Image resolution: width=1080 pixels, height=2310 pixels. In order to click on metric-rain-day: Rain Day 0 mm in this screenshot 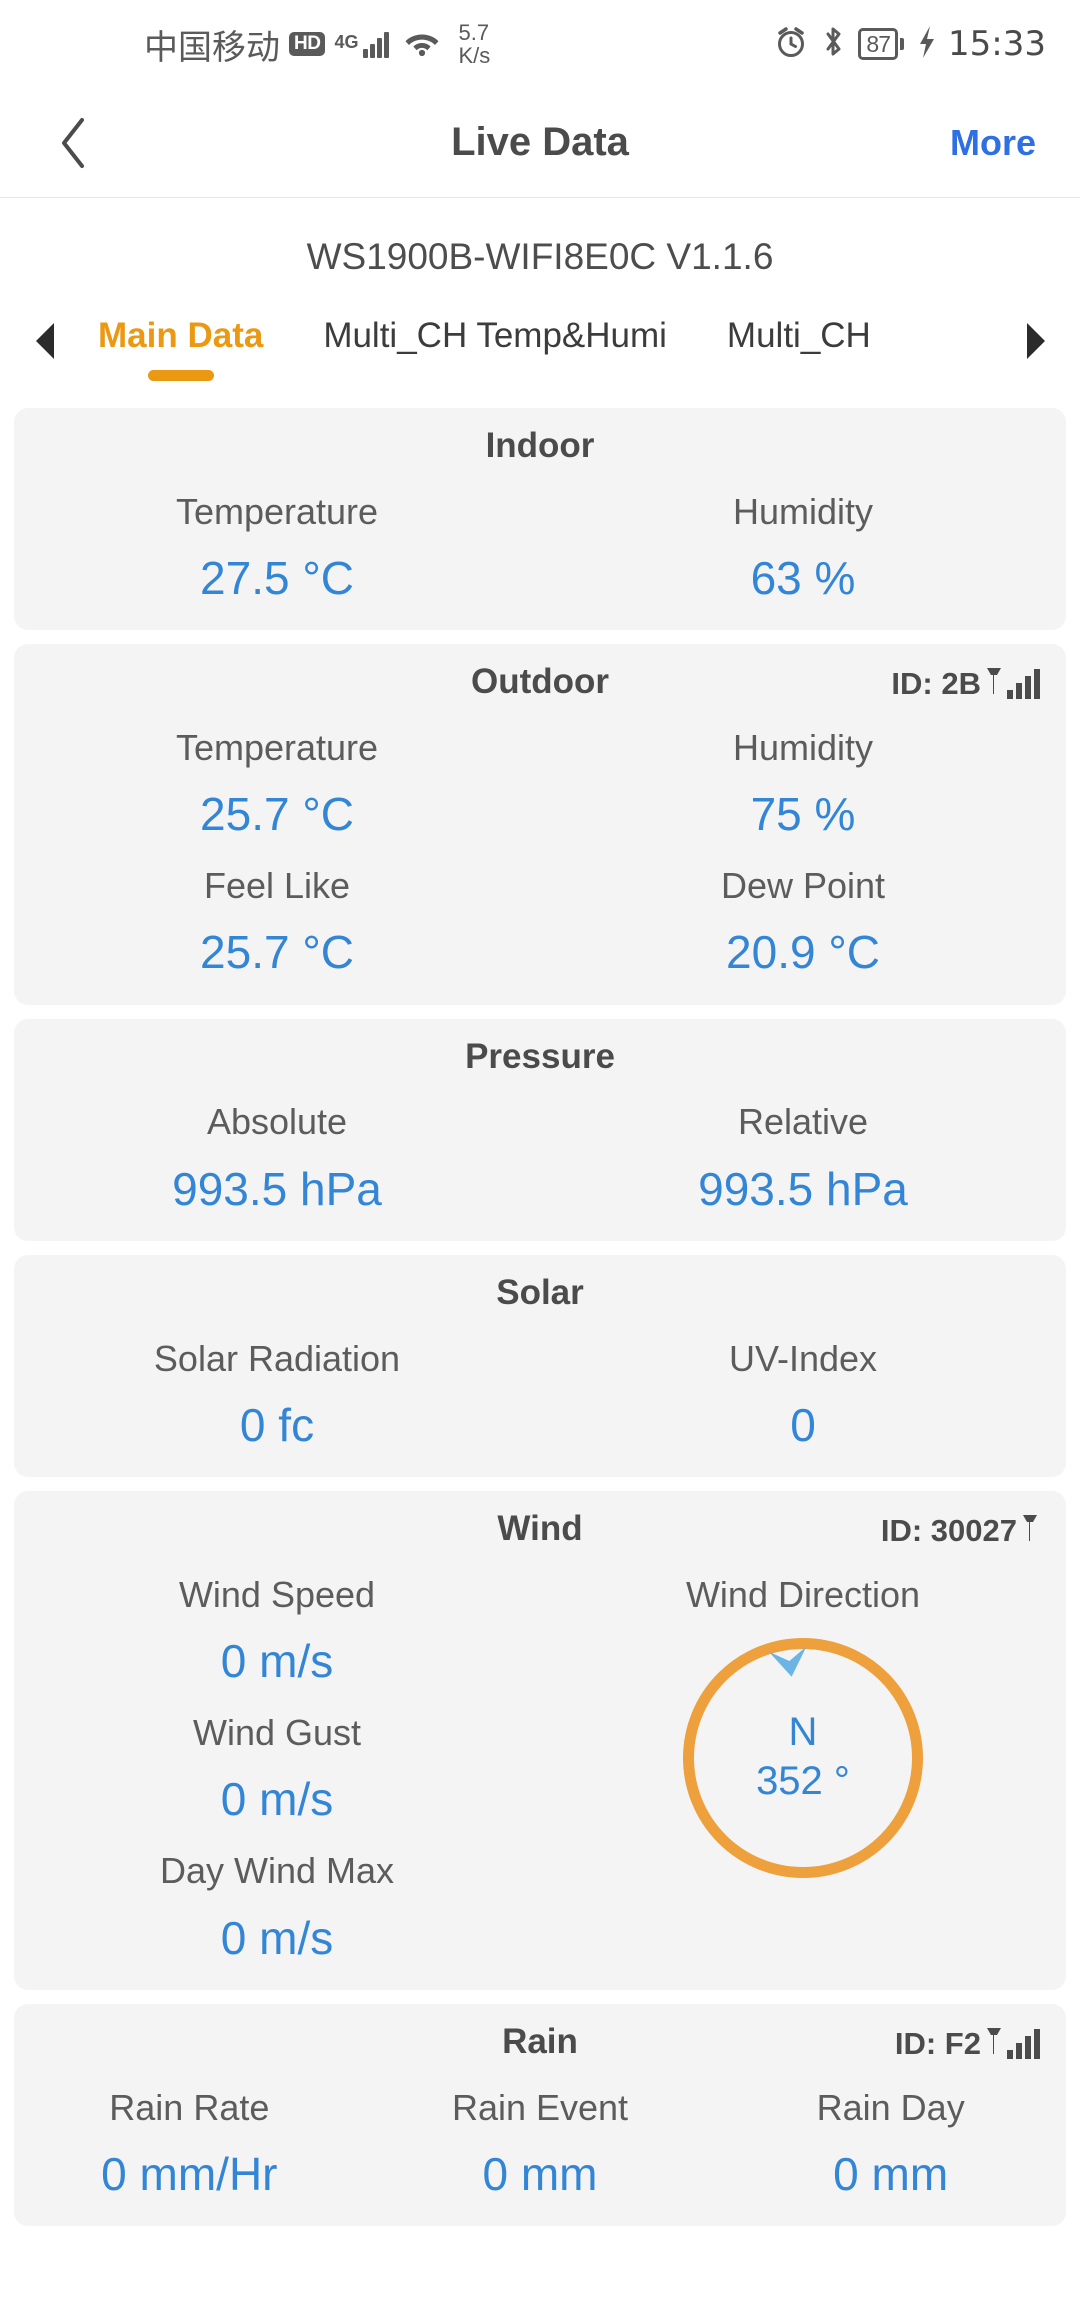, I will do `click(890, 2133)`.